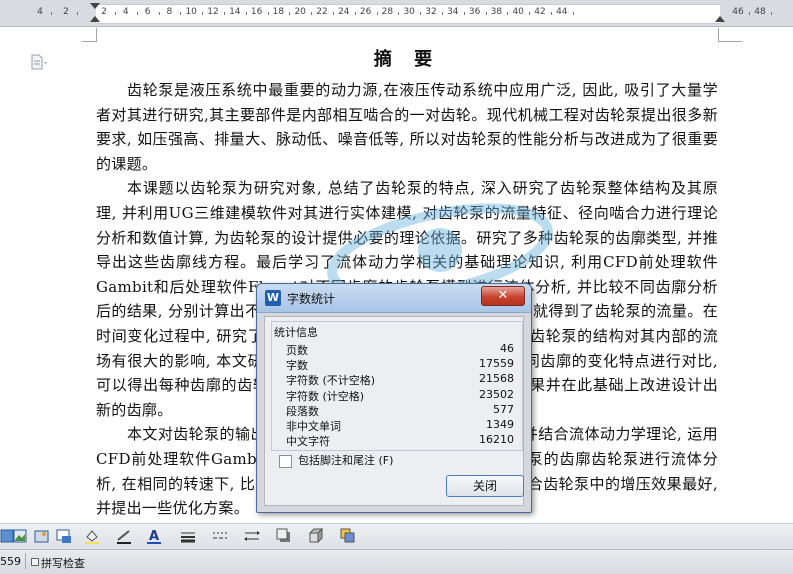 This screenshot has height=574, width=793. What do you see at coordinates (296, 332) in the screenshot?
I see `group-label: 统计信息` at bounding box center [296, 332].